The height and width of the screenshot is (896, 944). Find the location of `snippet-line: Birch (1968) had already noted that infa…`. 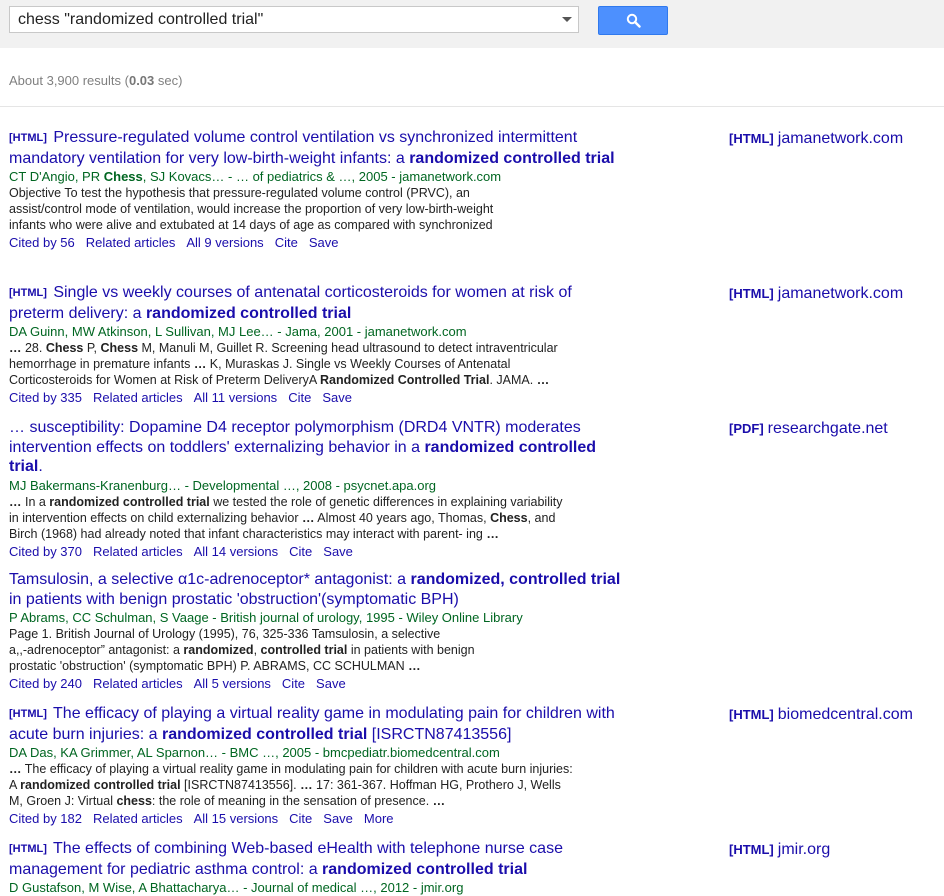

snippet-line: Birch (1968) had already noted that infa… is located at coordinates (254, 533).